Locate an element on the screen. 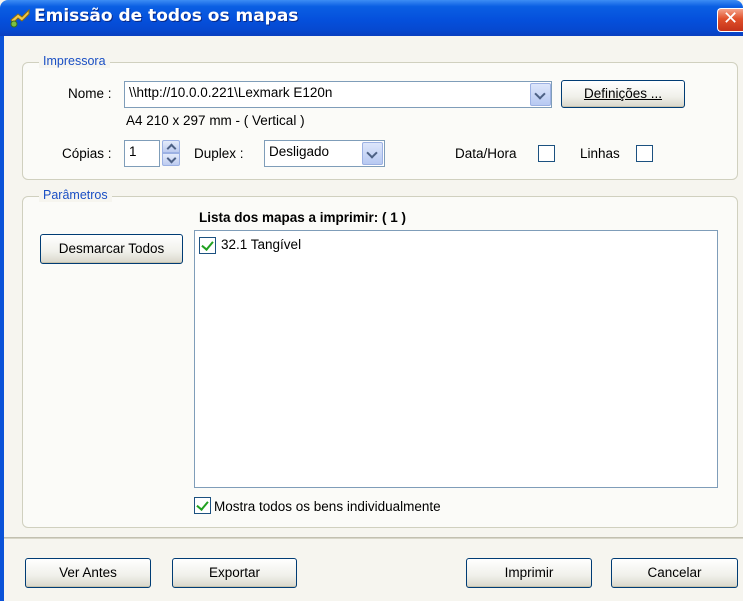 The image size is (743, 601). window-frame is located at coordinates (2, 318).